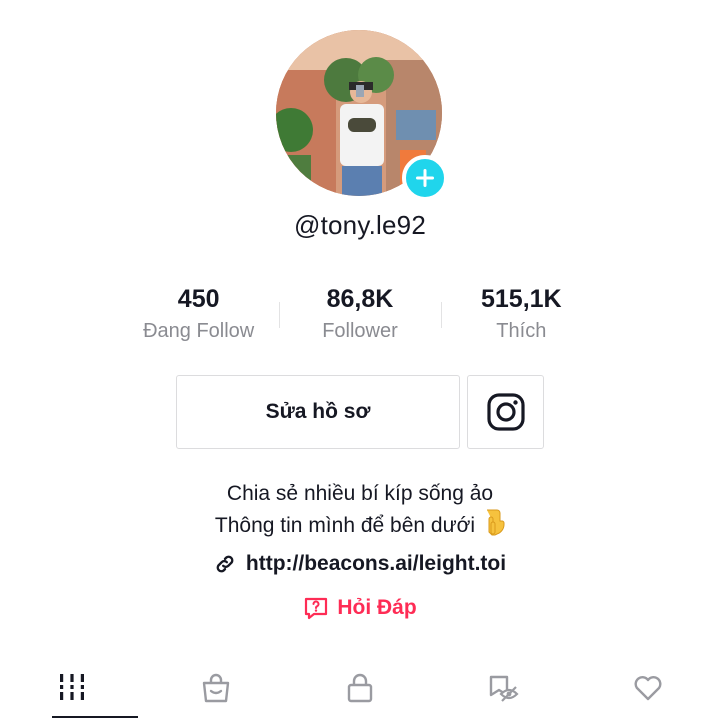  What do you see at coordinates (494, 526) in the screenshot?
I see `pointing-down-icon` at bounding box center [494, 526].